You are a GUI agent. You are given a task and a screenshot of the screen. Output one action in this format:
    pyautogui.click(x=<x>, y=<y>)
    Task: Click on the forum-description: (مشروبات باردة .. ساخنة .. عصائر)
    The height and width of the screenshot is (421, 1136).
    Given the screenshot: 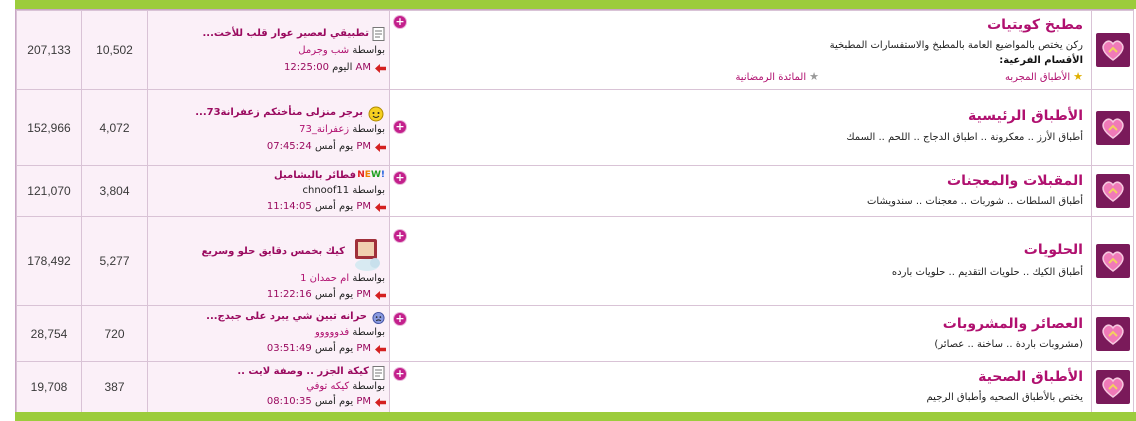 What is the action you would take?
    pyautogui.click(x=1008, y=344)
    